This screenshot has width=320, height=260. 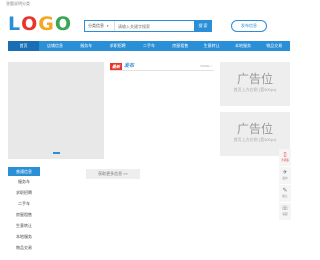 I want to click on nav-item-business-transfer: 生意转让, so click(x=211, y=46).